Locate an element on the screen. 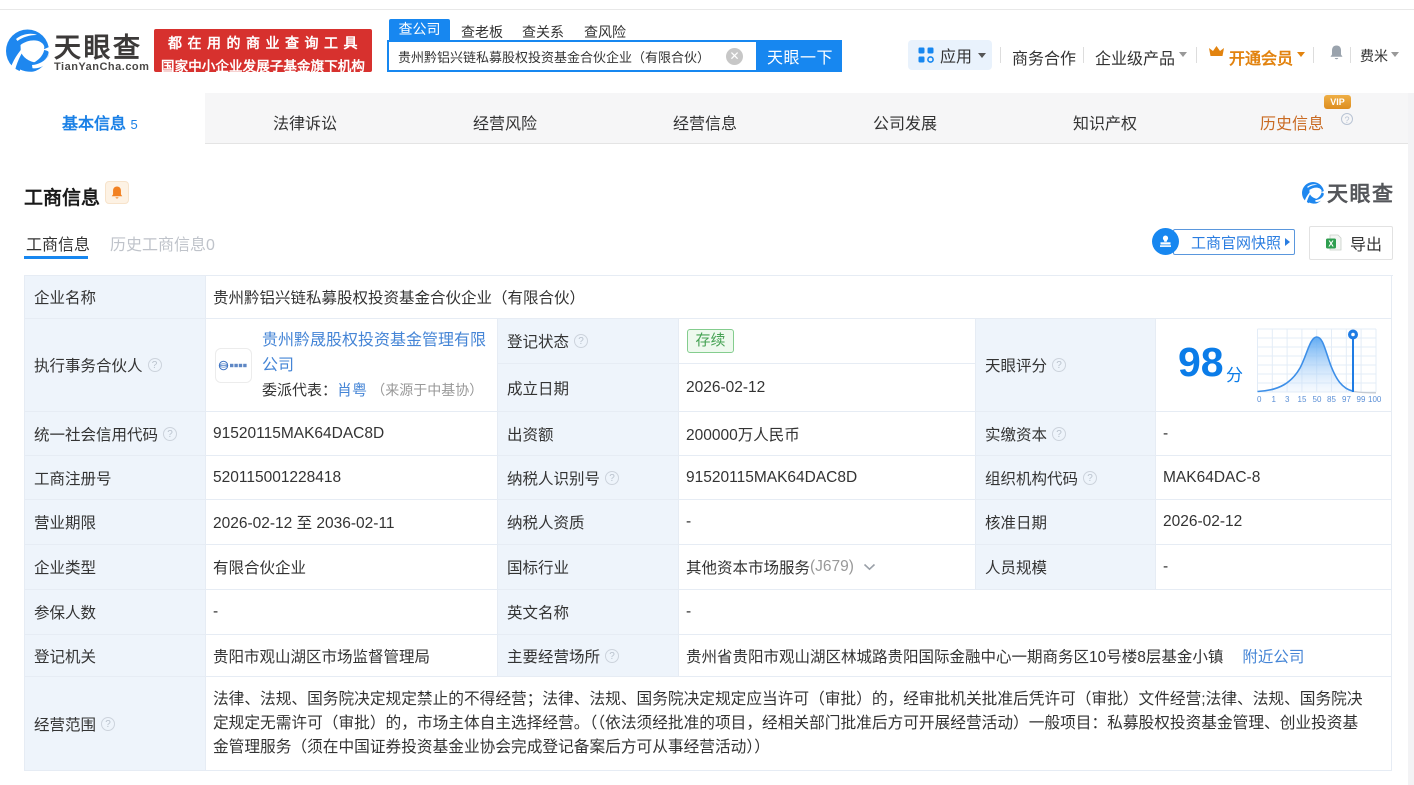  svg-text: 50 is located at coordinates (1317, 399).